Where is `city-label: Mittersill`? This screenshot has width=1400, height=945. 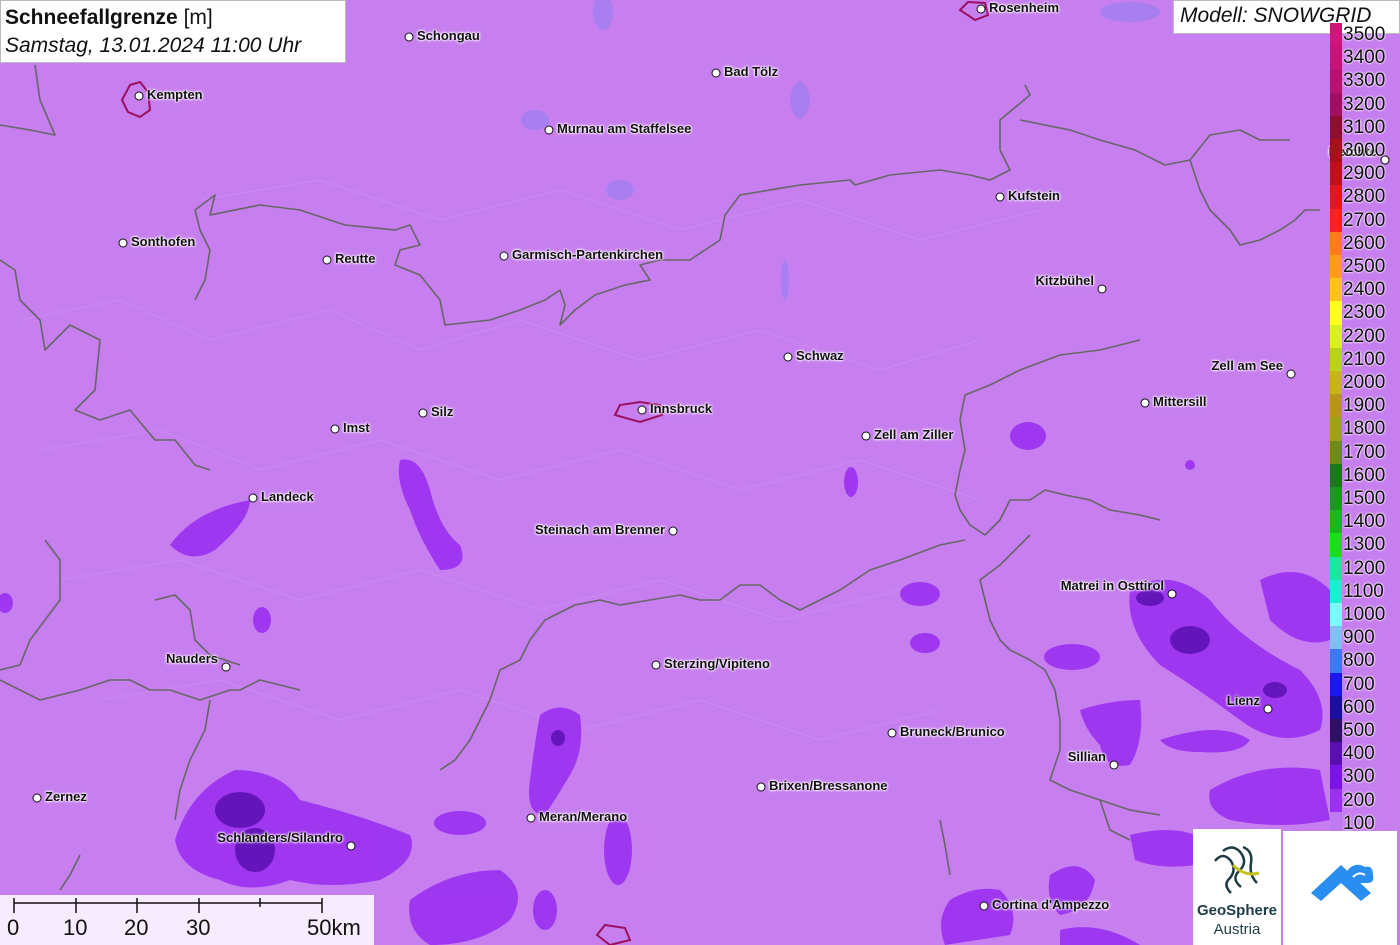
city-label: Mittersill is located at coordinates (1179, 401).